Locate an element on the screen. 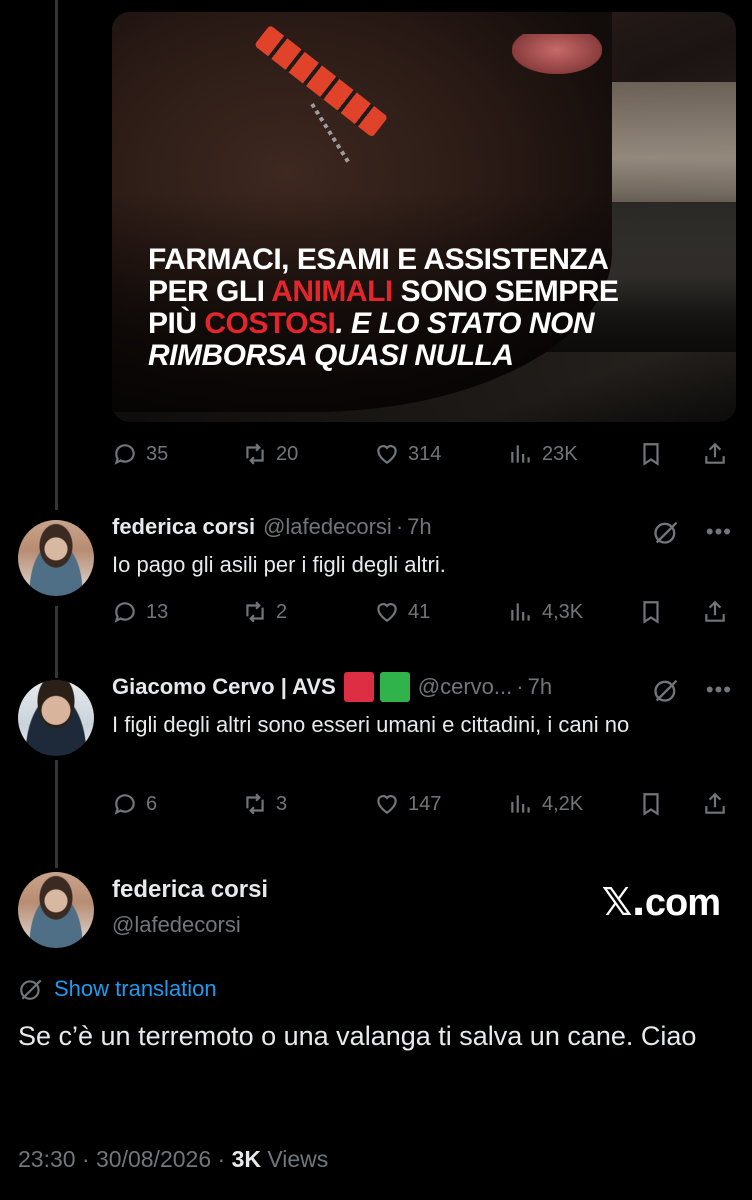 Image resolution: width=752 pixels, height=1200 pixels. reply-count: 35 is located at coordinates (157, 453).